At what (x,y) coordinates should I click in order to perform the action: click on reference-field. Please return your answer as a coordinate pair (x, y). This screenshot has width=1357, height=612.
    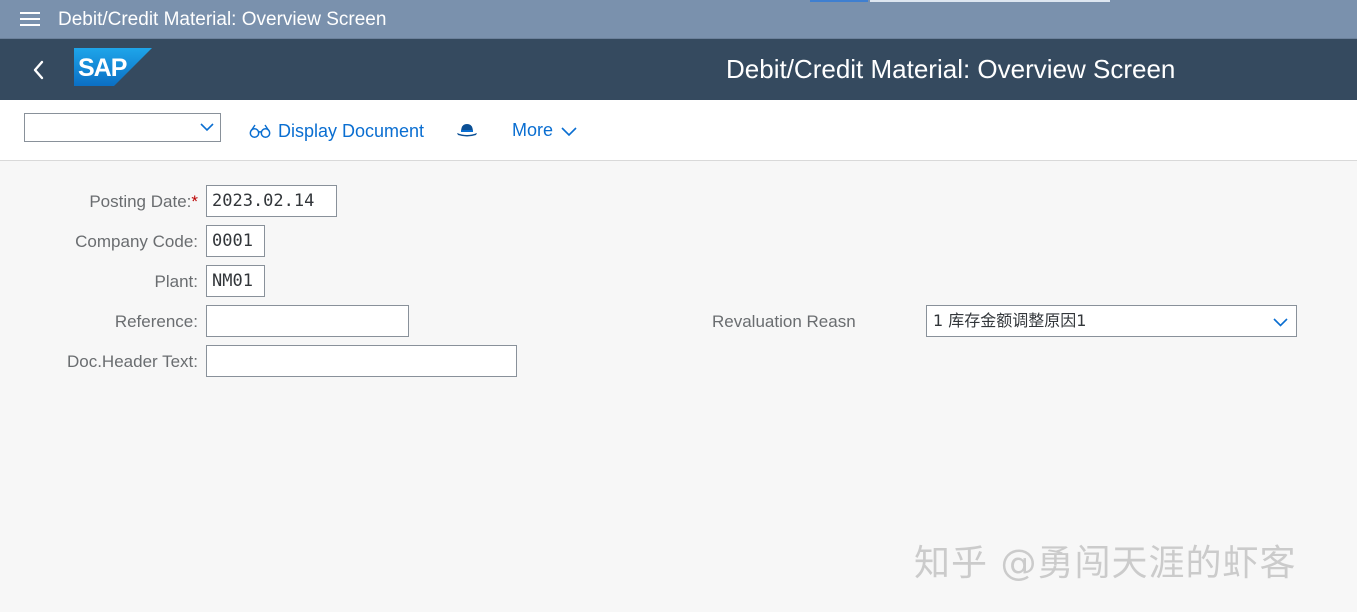
    Looking at the image, I should click on (307, 321).